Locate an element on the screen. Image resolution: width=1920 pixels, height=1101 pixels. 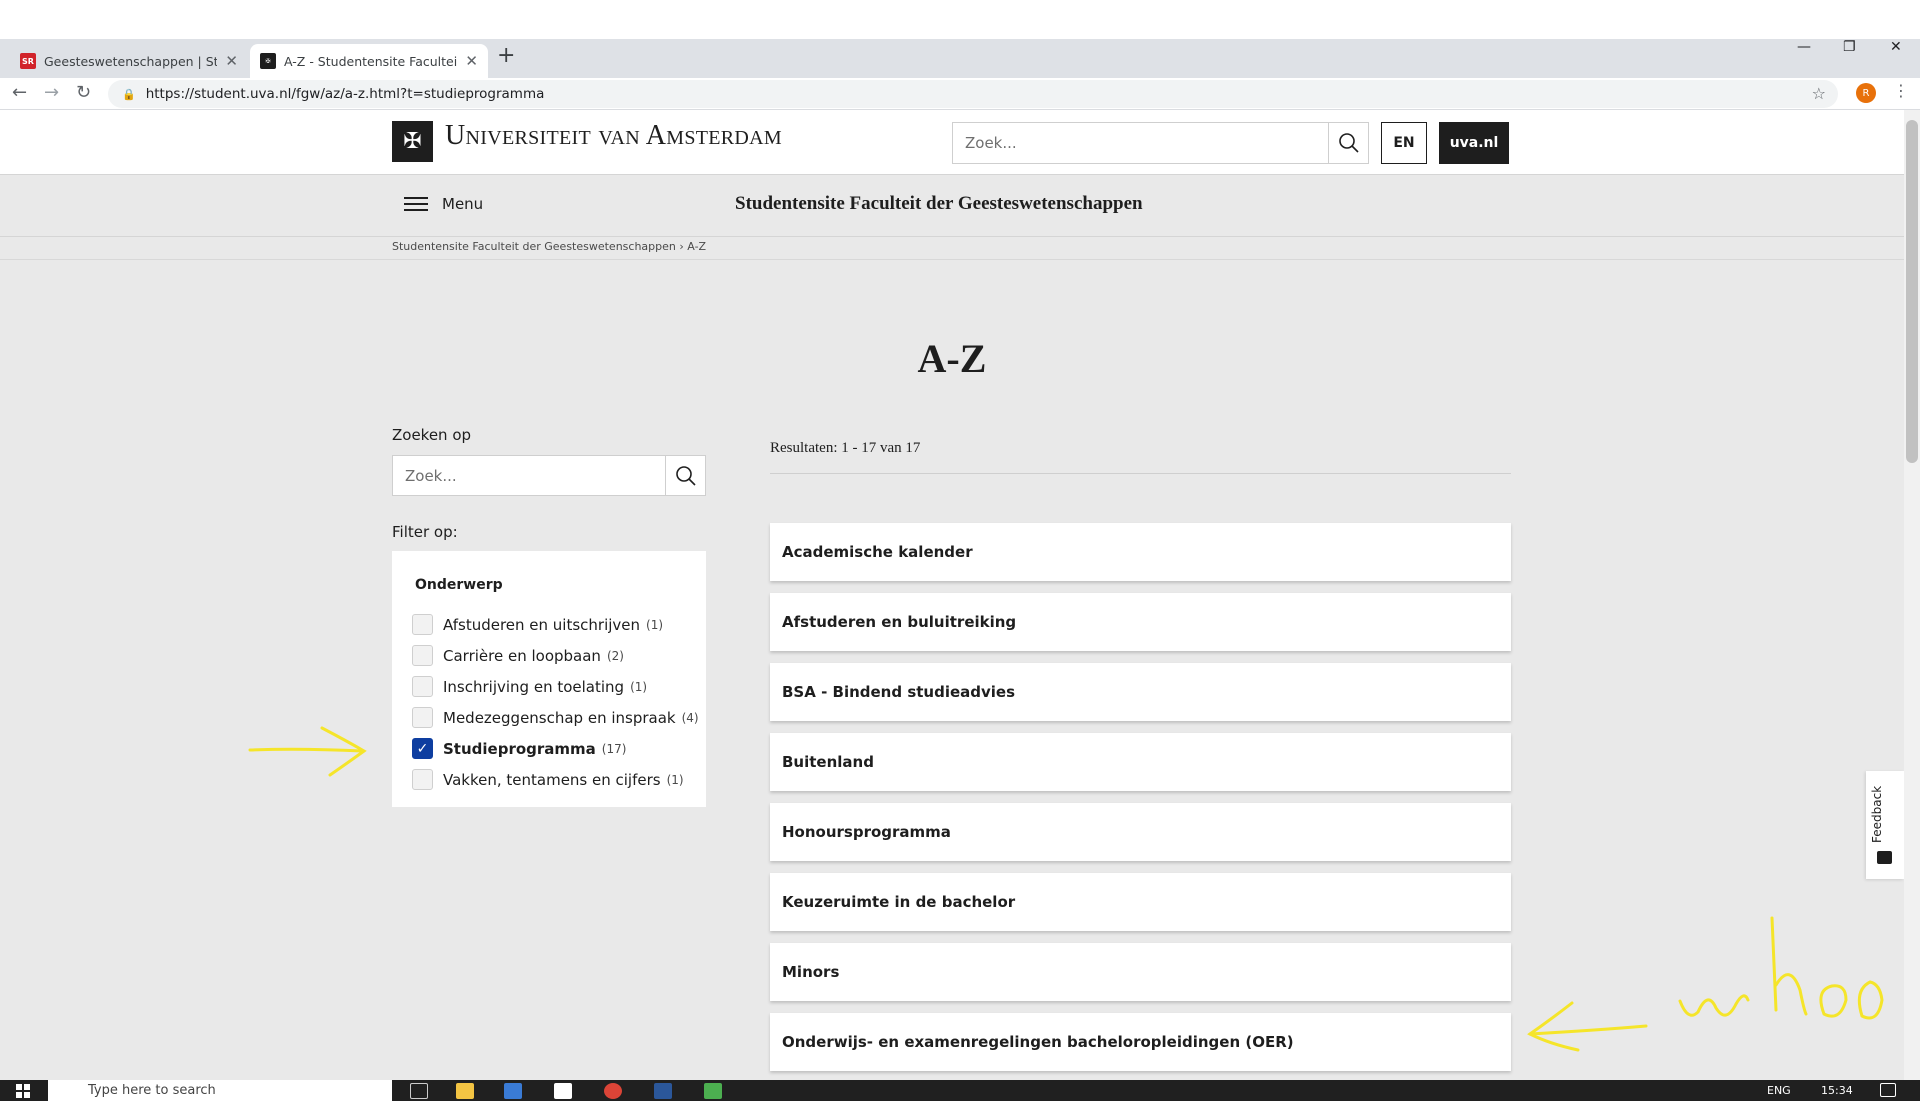
filter-item-label: Afstuderen en uitschrijven is located at coordinates (542, 624).